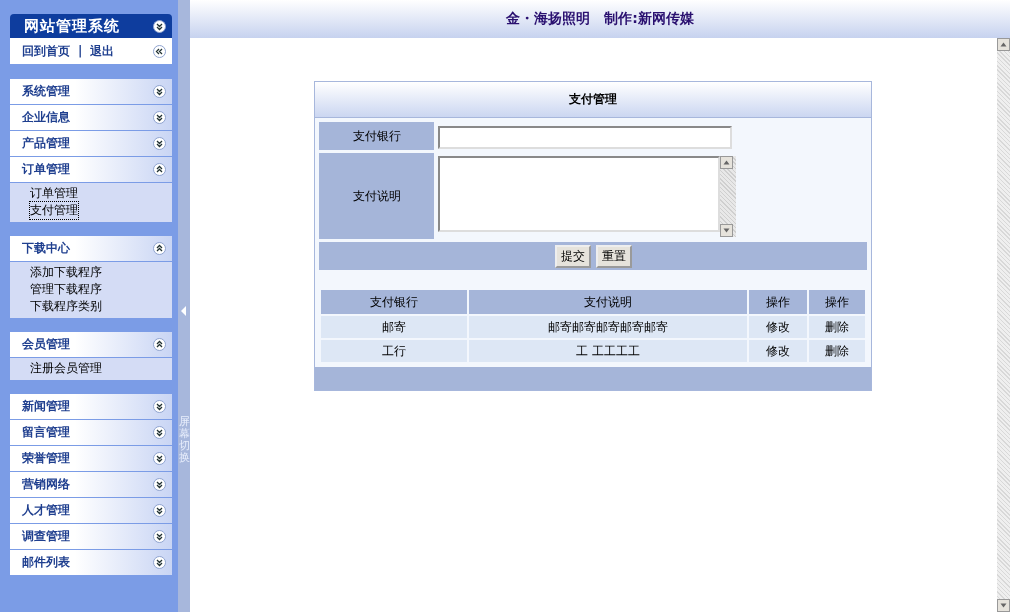  I want to click on menu-group-header: 人才管理, so click(91, 511).